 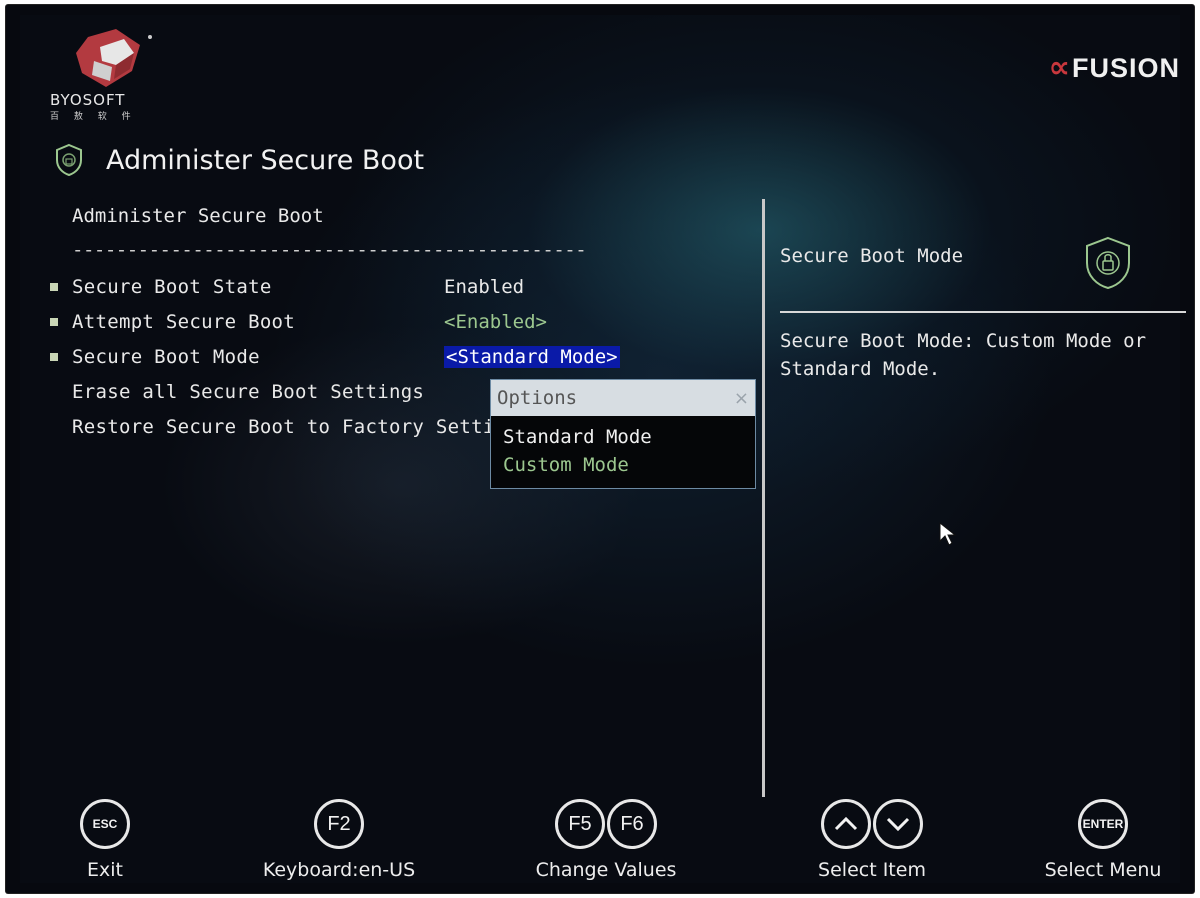 I want to click on enter-key-icon: ENTER, so click(x=1103, y=824).